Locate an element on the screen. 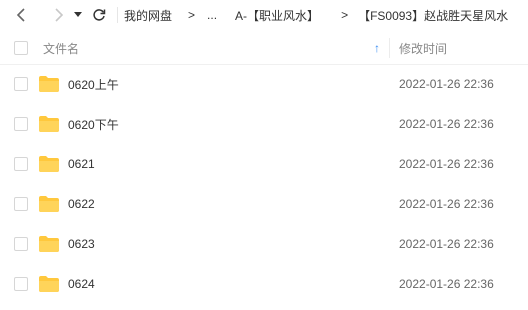 Image resolution: width=528 pixels, height=310 pixels. sort-ascending-icon: ↑ is located at coordinates (377, 48).